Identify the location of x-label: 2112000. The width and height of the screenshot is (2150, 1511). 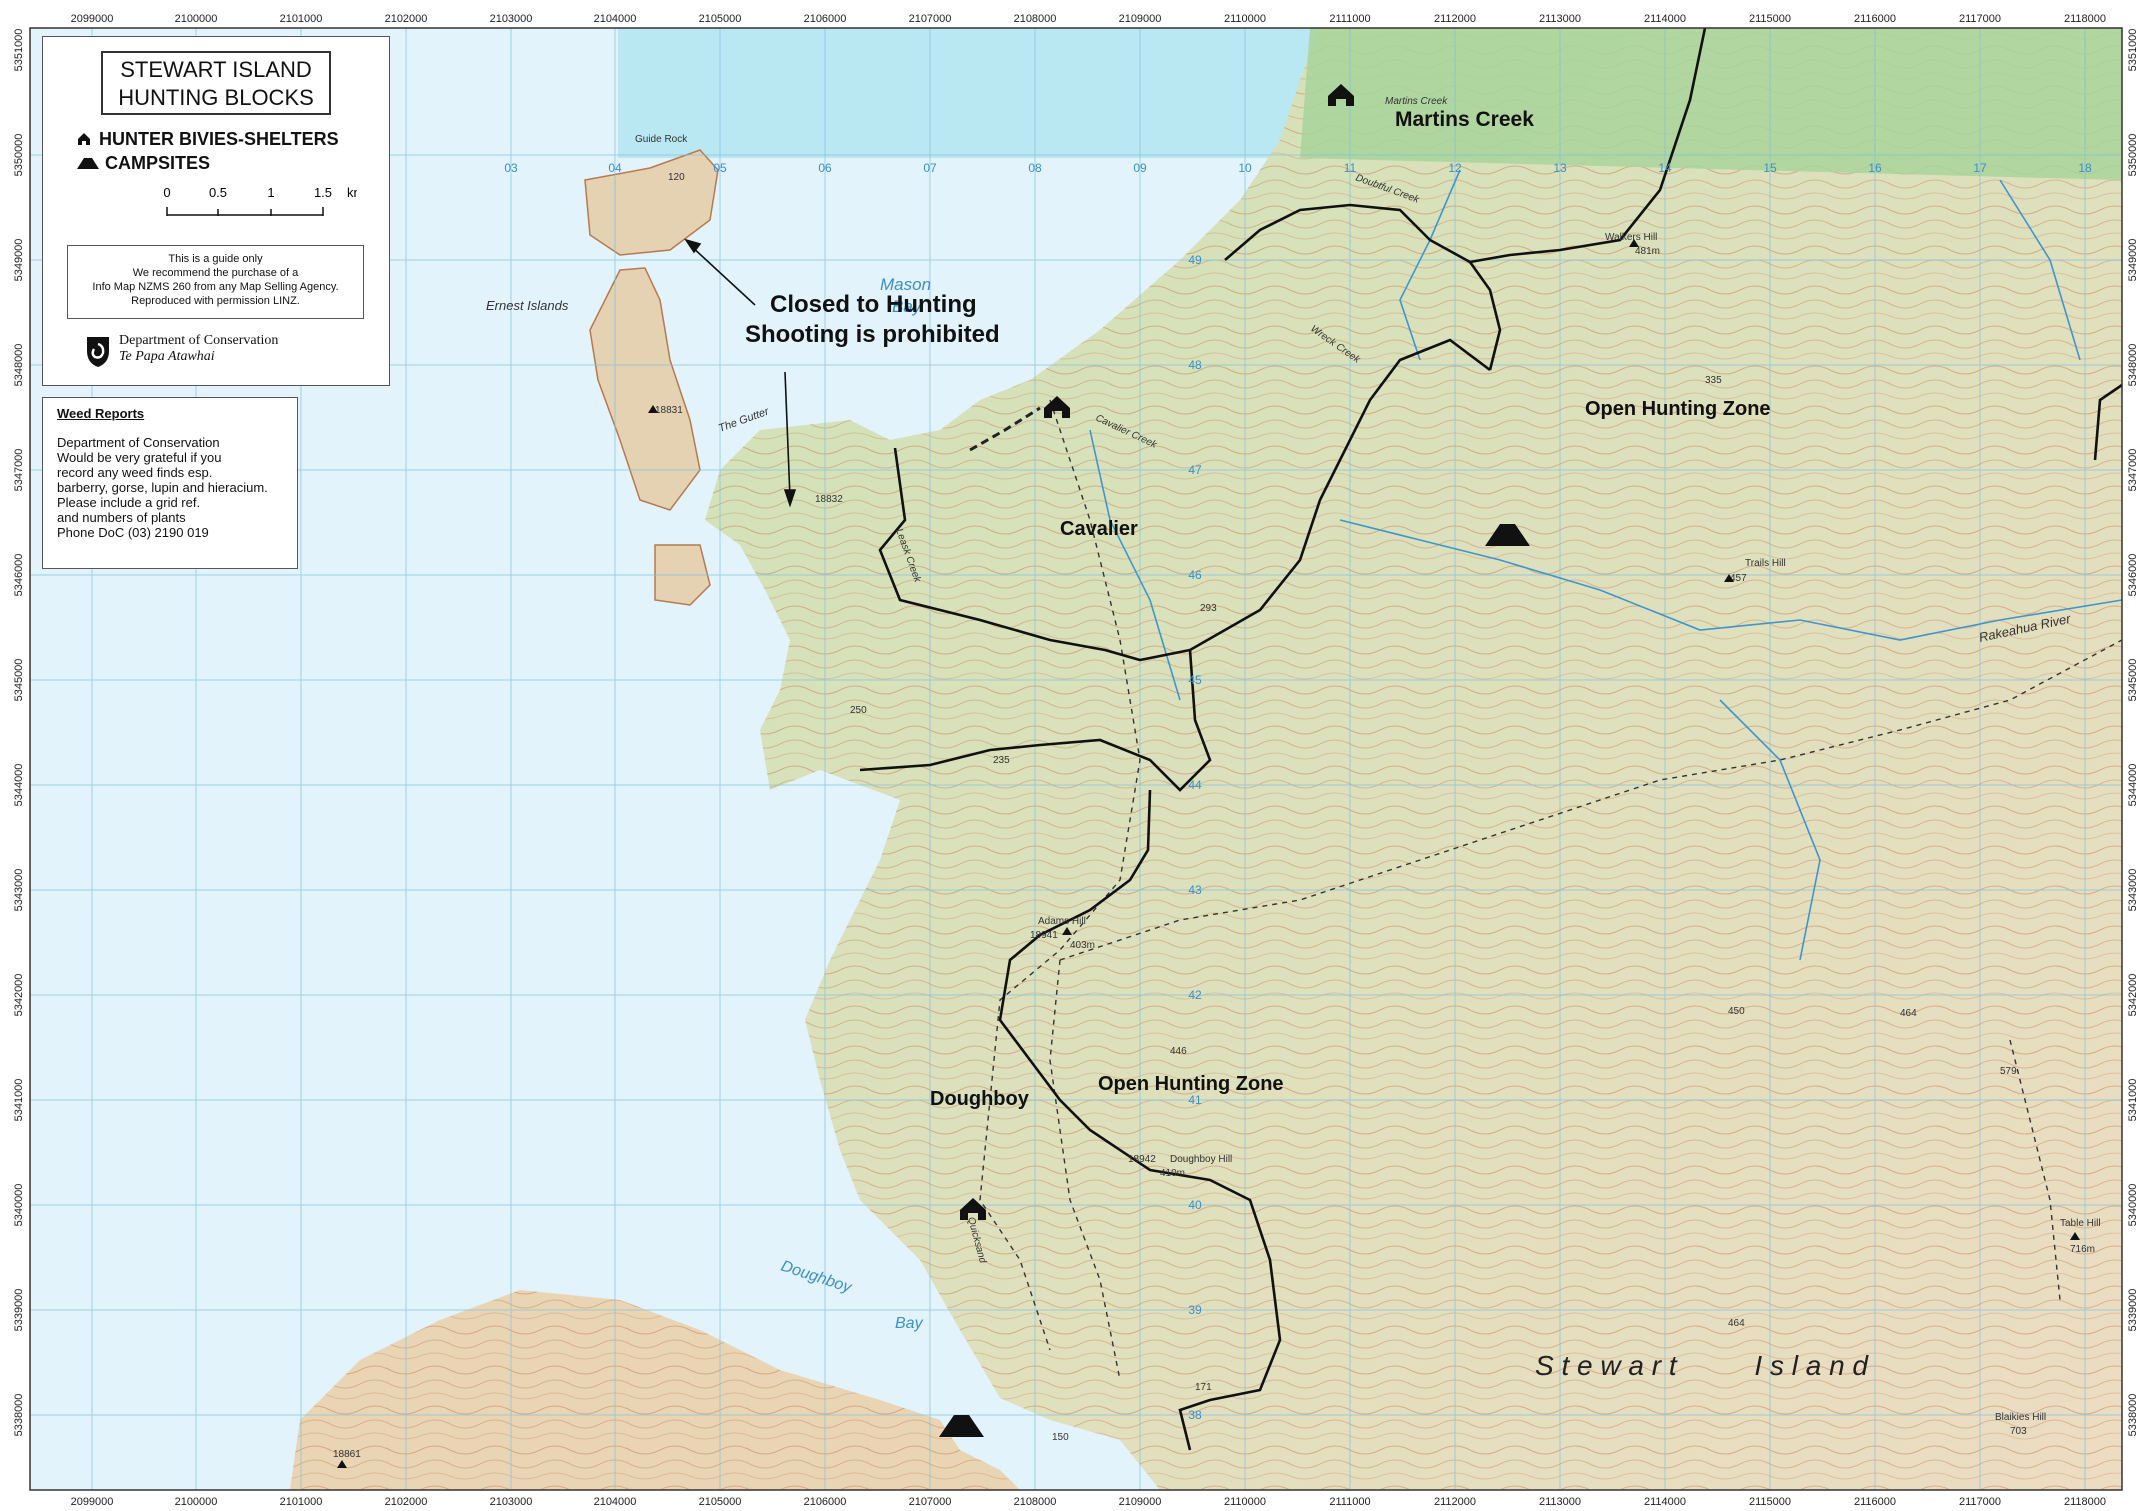
(1455, 1502).